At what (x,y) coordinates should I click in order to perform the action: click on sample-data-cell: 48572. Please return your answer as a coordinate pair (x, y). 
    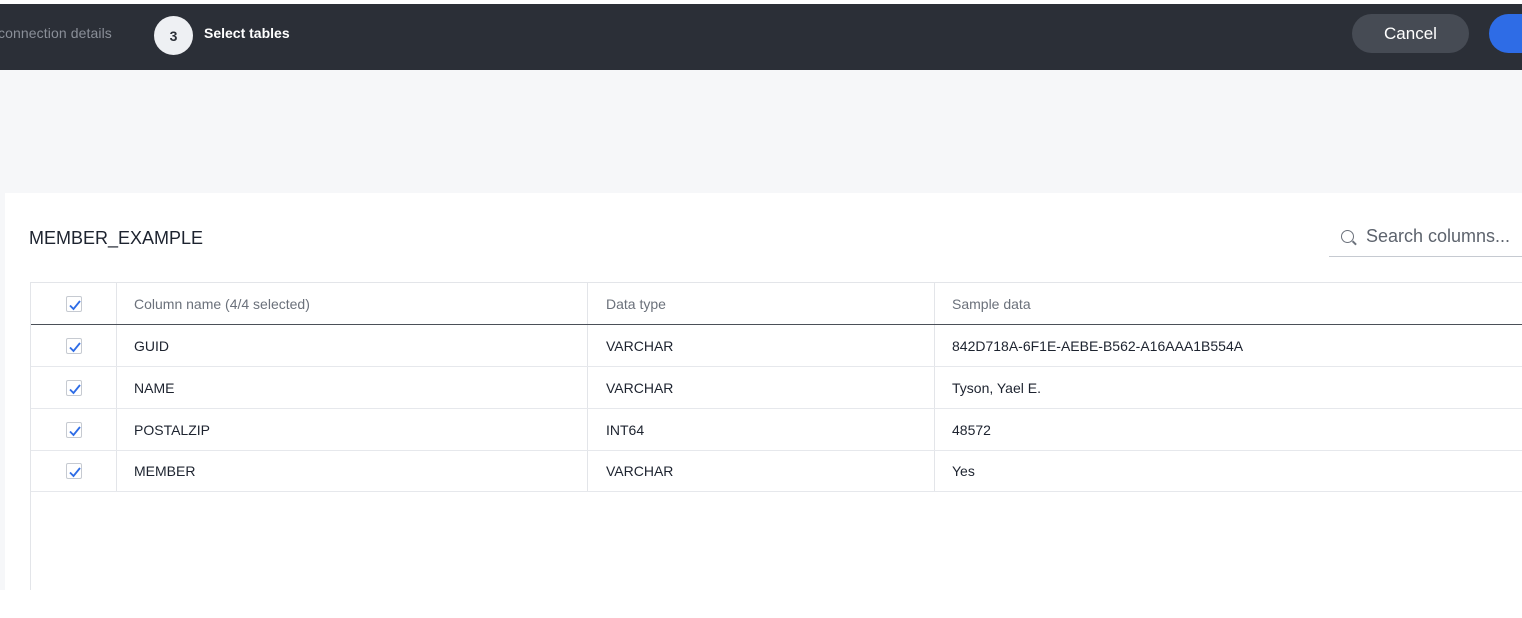
    Looking at the image, I should click on (971, 429).